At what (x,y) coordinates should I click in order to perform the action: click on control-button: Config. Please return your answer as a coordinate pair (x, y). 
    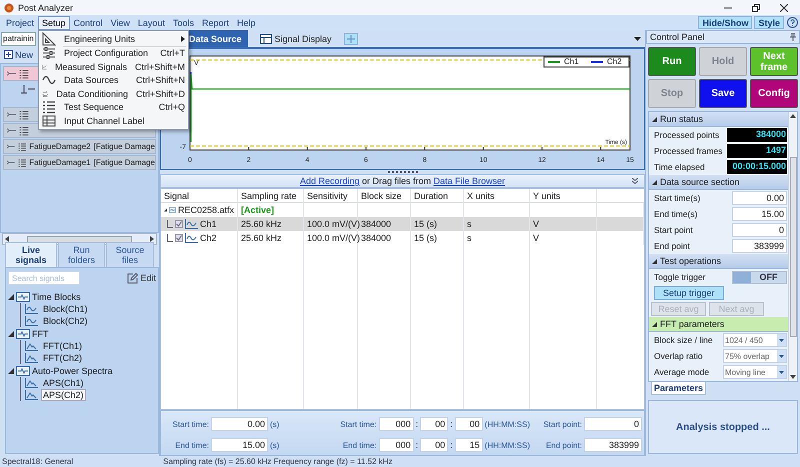
    Looking at the image, I should click on (774, 93).